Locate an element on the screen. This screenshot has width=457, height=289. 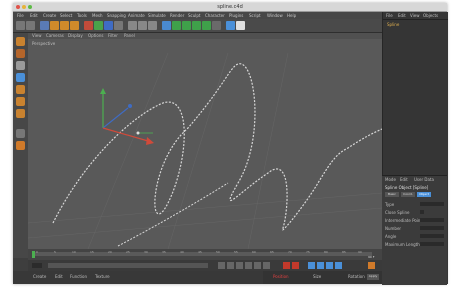
spline-pen-icon is located at coordinates (176, 25).